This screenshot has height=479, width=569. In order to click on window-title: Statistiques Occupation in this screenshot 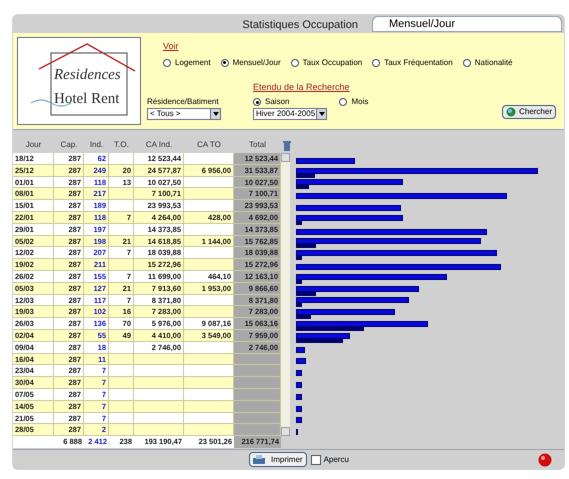, I will do `click(300, 25)`.